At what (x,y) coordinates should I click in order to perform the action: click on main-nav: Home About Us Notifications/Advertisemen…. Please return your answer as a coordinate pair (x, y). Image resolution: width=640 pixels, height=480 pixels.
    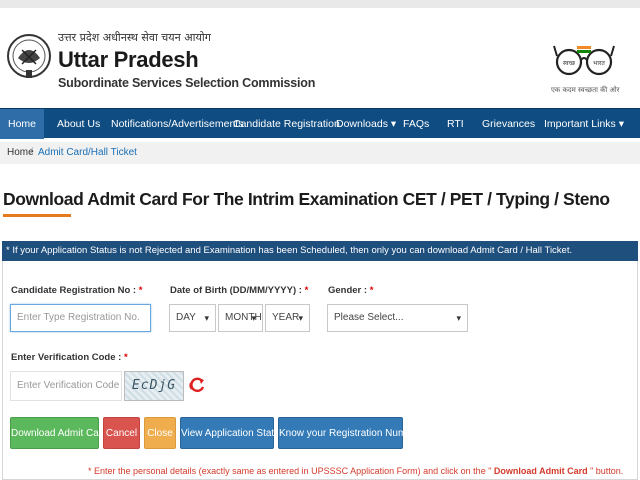
    Looking at the image, I should click on (320, 123).